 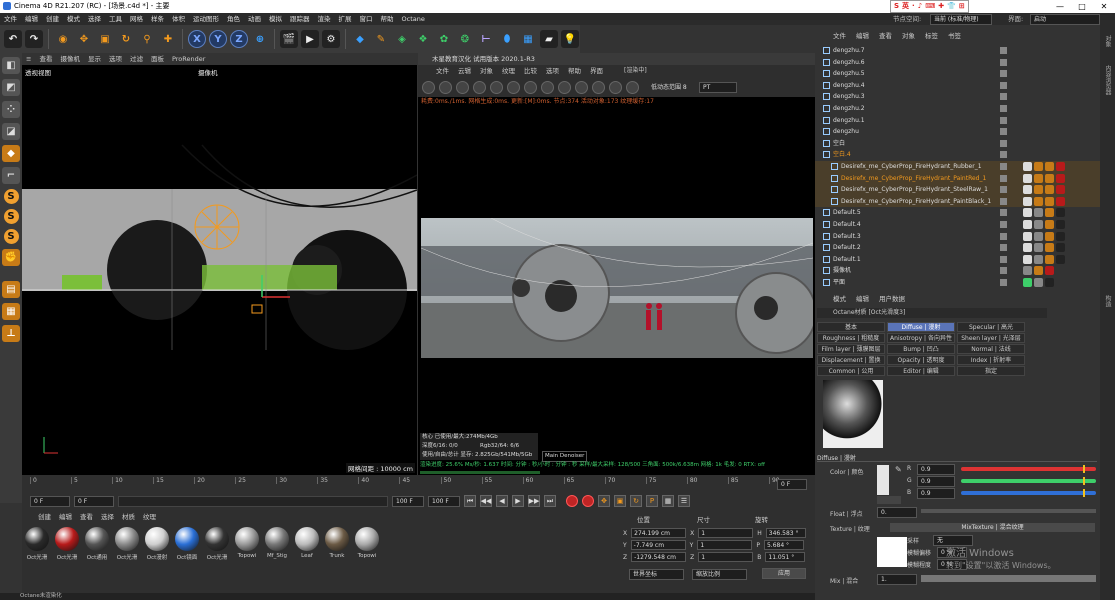 I want to click on menu-item: 角色, so click(x=233, y=19).